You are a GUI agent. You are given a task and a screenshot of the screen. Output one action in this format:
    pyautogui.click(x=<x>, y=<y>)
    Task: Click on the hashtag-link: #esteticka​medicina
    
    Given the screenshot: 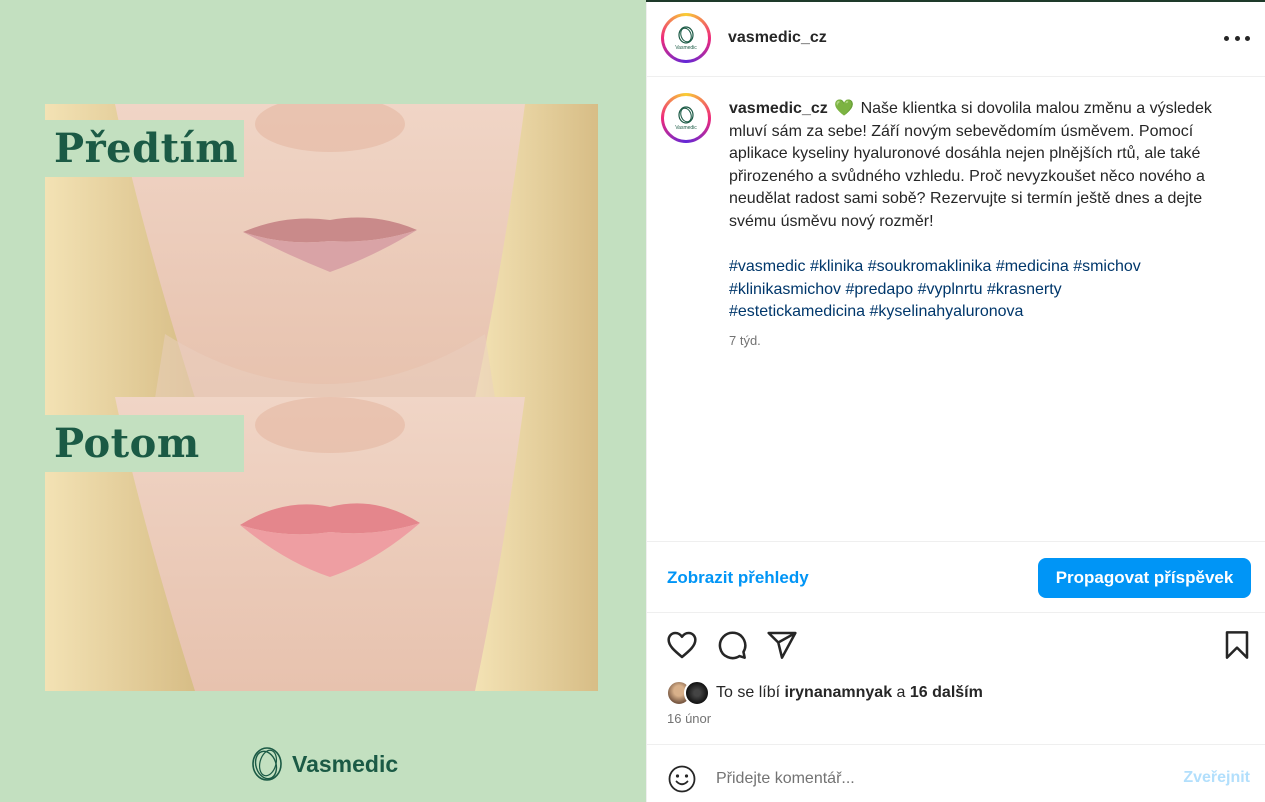 What is the action you would take?
    pyautogui.click(x=797, y=311)
    